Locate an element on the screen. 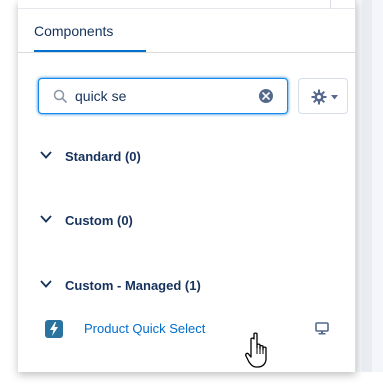 The width and height of the screenshot is (383, 390). search-icon is located at coordinates (60, 96).